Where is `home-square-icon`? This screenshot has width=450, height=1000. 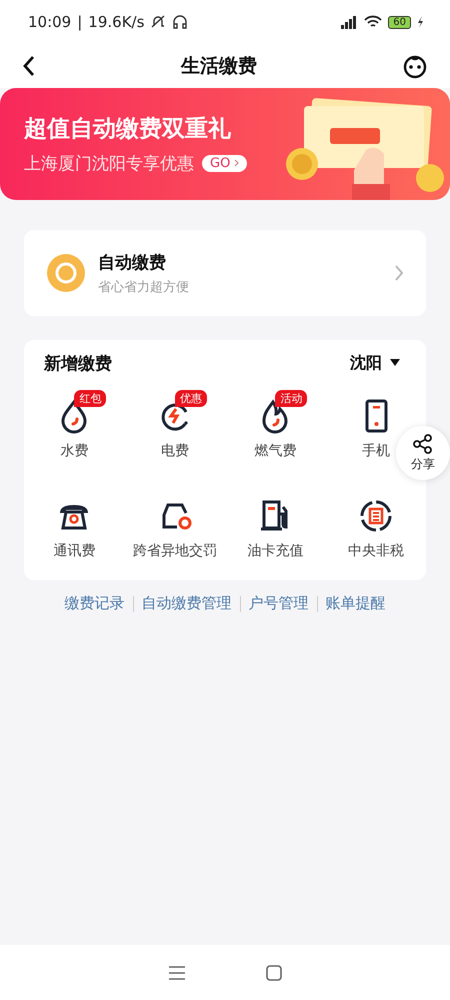
home-square-icon is located at coordinates (274, 972).